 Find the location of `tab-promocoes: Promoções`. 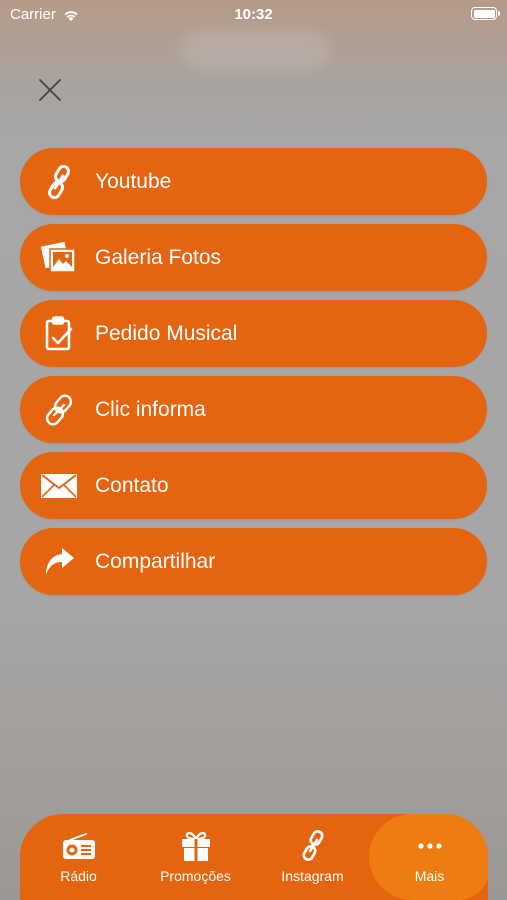

tab-promocoes: Promoções is located at coordinates (195, 857).